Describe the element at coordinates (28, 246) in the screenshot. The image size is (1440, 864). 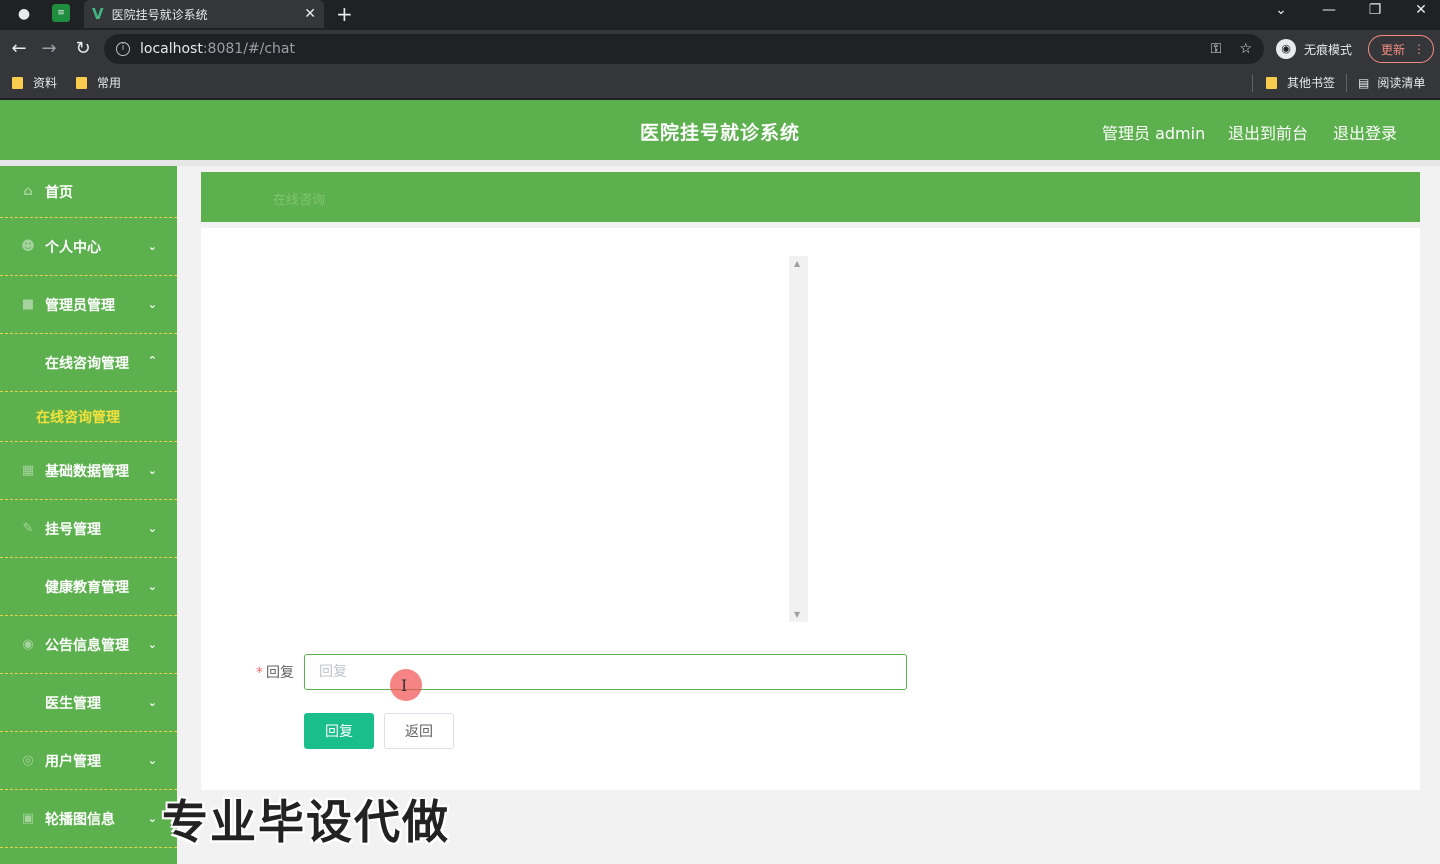
I see `user-icon: ☻` at that location.